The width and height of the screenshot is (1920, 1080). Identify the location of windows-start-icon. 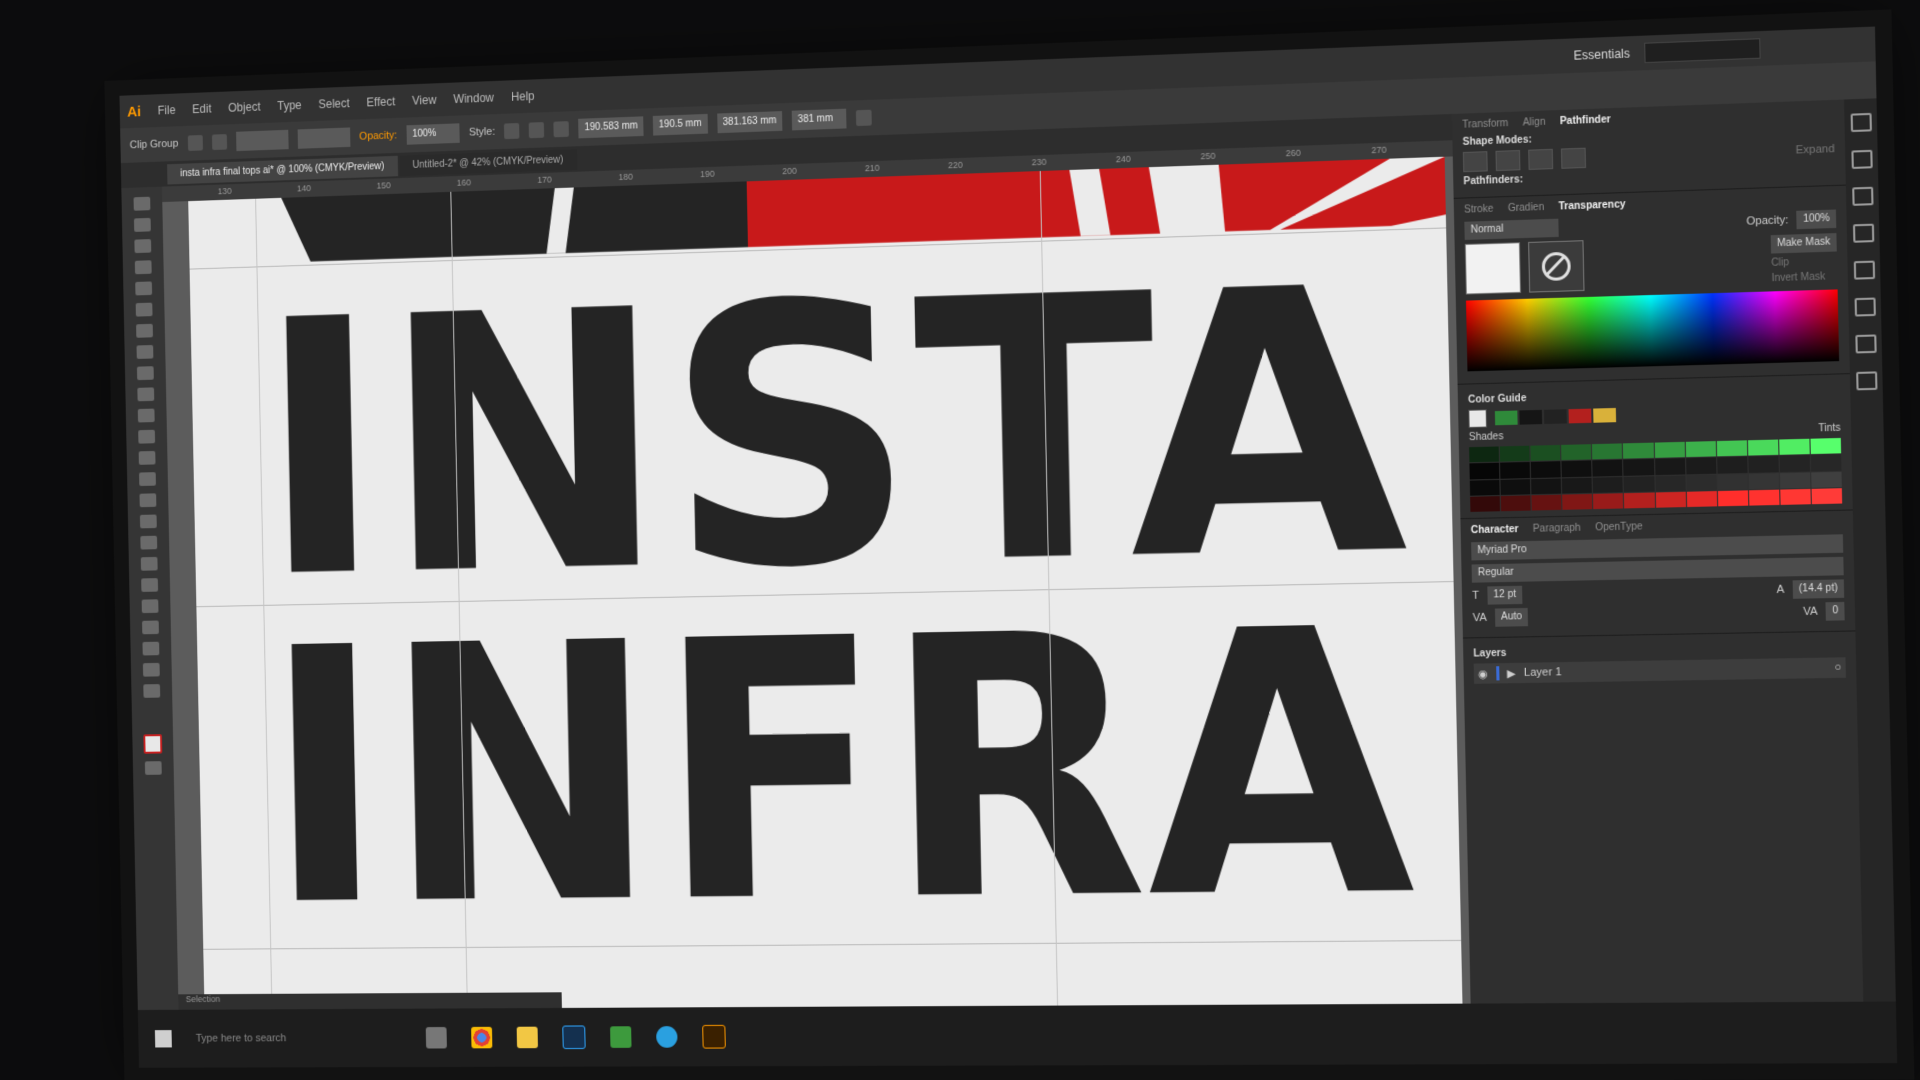
(163, 1039).